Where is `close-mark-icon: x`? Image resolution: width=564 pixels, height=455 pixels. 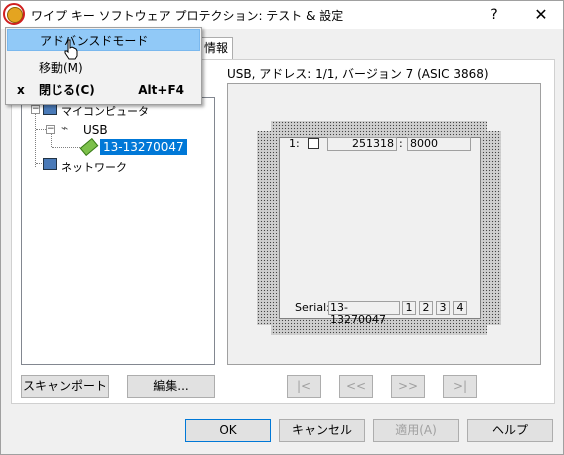 close-mark-icon: x is located at coordinates (21, 90).